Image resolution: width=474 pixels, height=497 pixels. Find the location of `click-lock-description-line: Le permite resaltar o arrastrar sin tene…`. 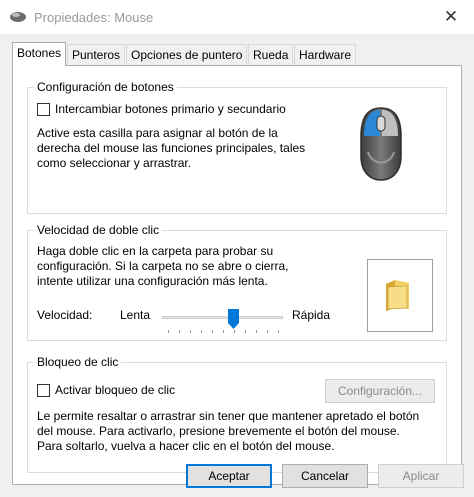

click-lock-description-line: Le permite resaltar o arrastrar sin tene… is located at coordinates (228, 416).